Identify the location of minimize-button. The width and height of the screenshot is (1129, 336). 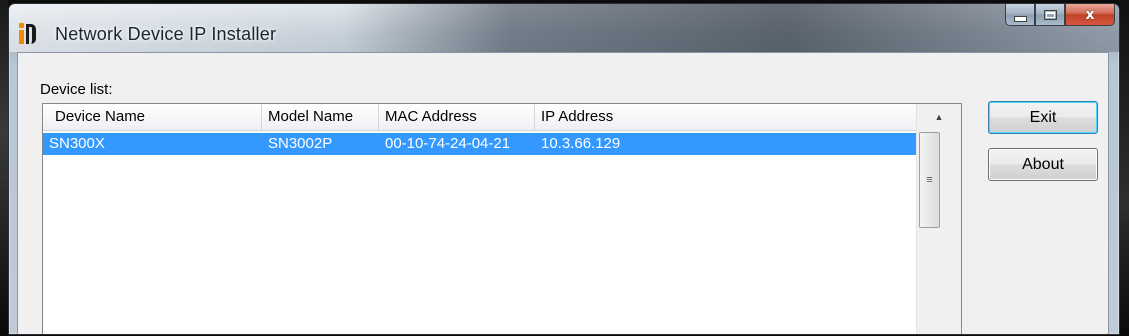
(1020, 15).